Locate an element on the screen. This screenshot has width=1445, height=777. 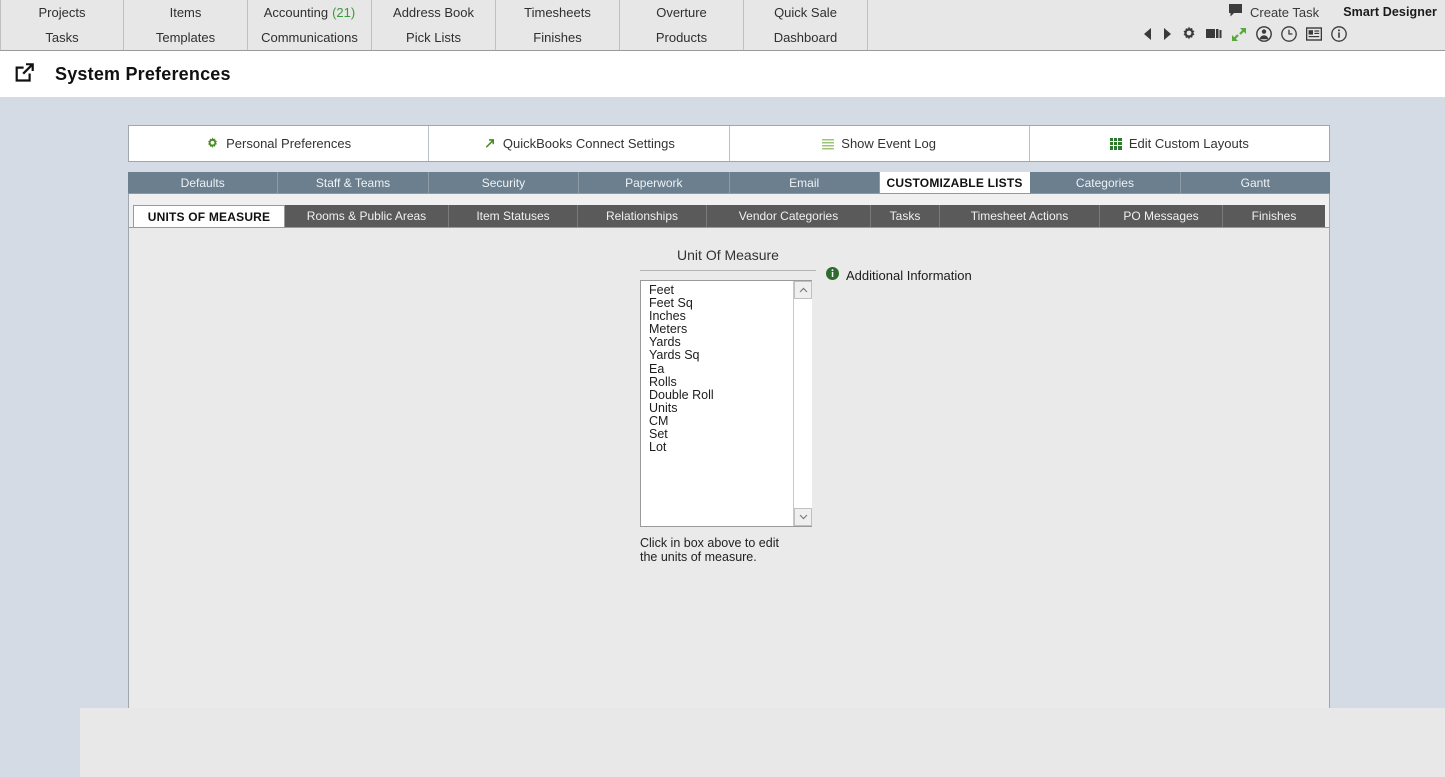
external-link-icon is located at coordinates (24, 74).